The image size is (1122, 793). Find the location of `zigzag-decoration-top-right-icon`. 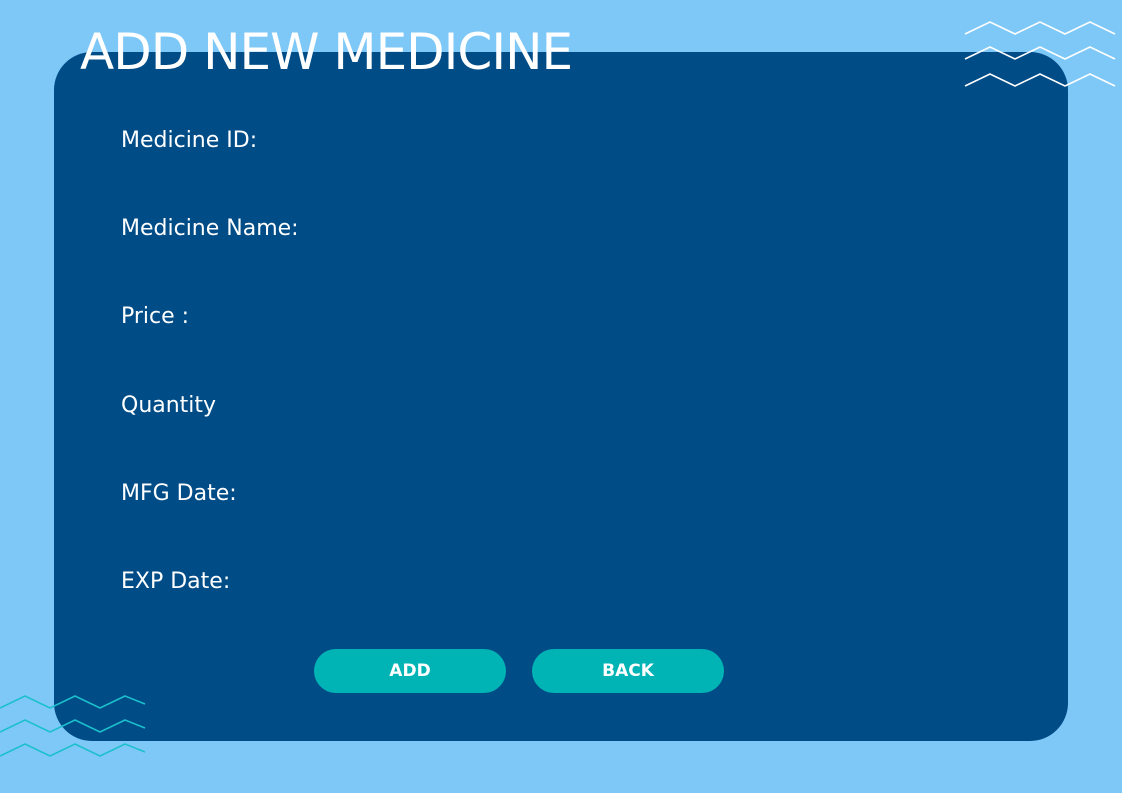

zigzag-decoration-top-right-icon is located at coordinates (1040, 54).